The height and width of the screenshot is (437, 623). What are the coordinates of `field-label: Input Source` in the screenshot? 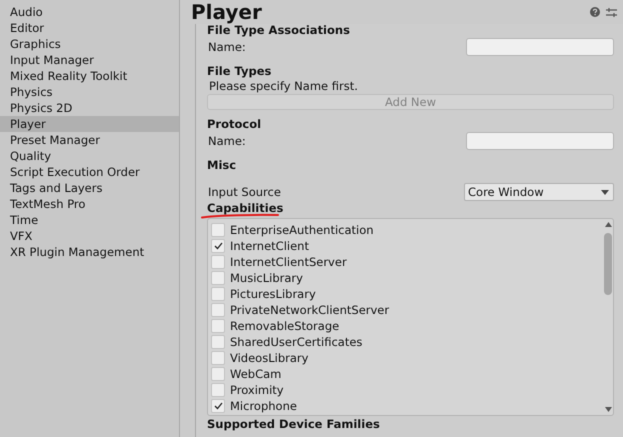 It's located at (244, 192).